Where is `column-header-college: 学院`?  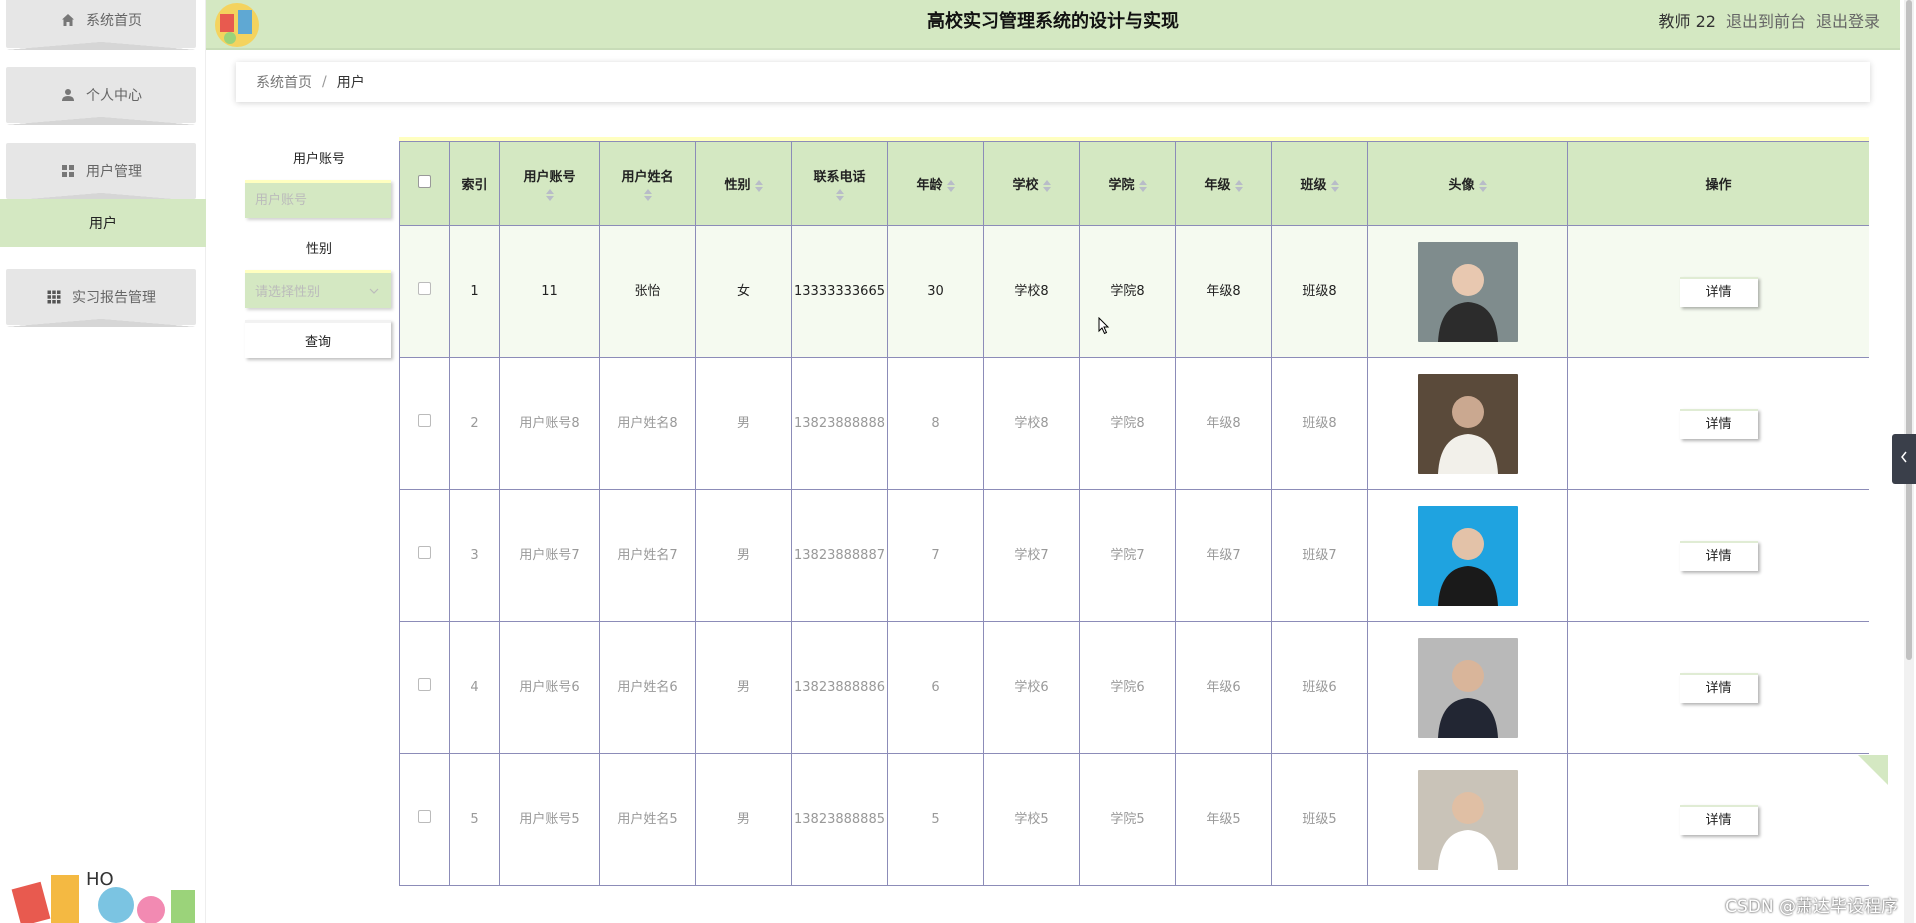 column-header-college: 学院 is located at coordinates (1127, 183).